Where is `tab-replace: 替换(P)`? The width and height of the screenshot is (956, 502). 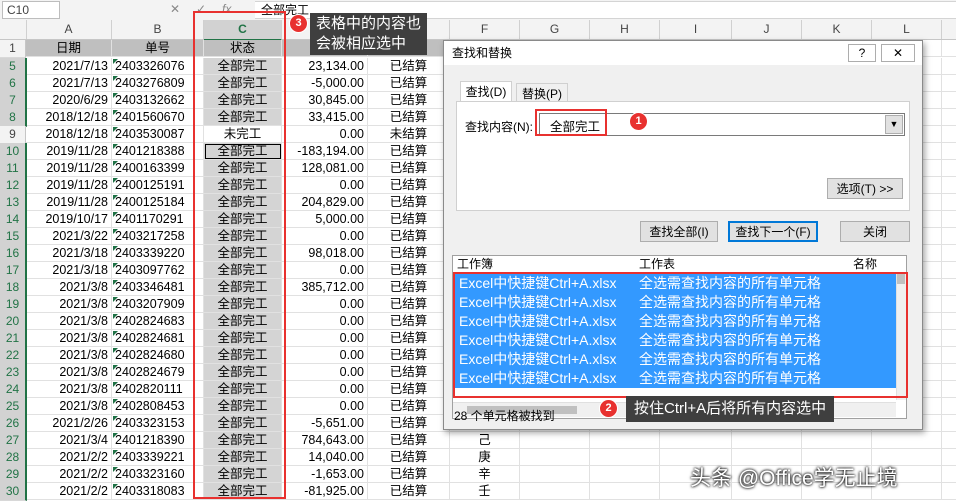 tab-replace: 替换(P) is located at coordinates (542, 92).